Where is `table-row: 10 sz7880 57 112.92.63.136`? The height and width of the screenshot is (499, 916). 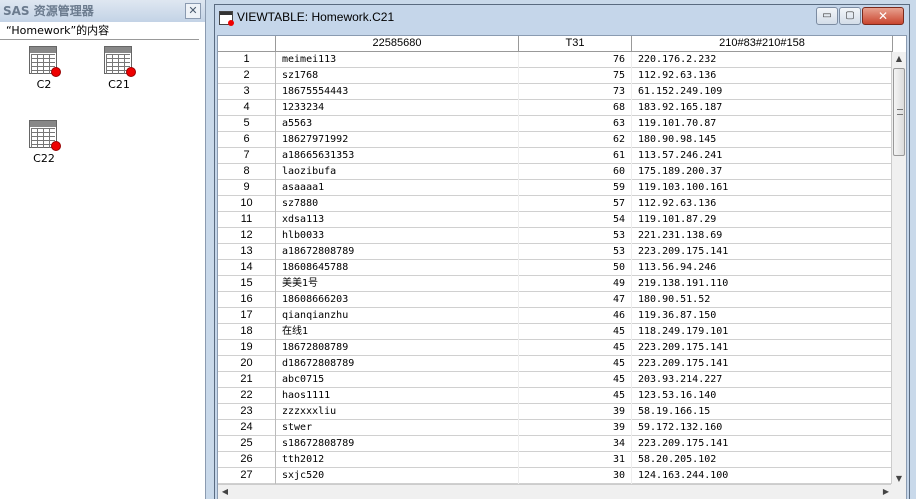
table-row: 10 sz7880 57 112.92.63.136 is located at coordinates (555, 204).